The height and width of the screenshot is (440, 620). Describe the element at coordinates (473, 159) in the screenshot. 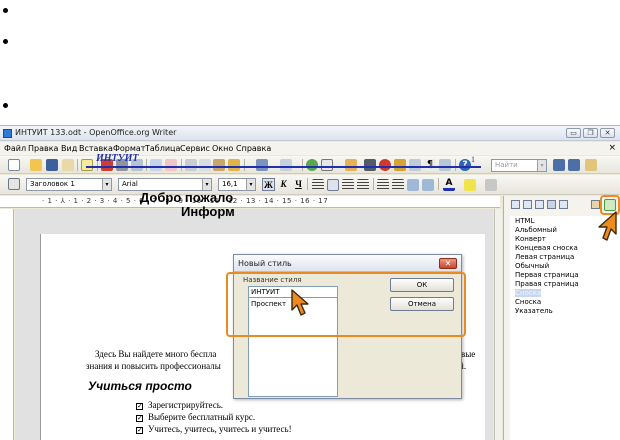

I see `header-page-number: 1` at that location.